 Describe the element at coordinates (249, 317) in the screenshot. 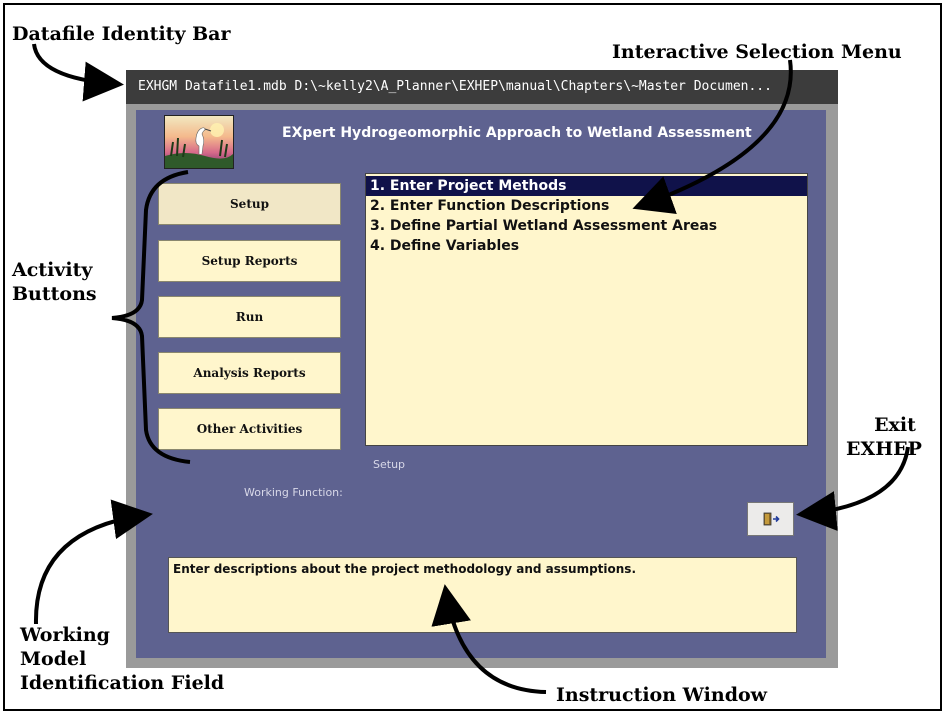

I see `run-button: Run` at that location.